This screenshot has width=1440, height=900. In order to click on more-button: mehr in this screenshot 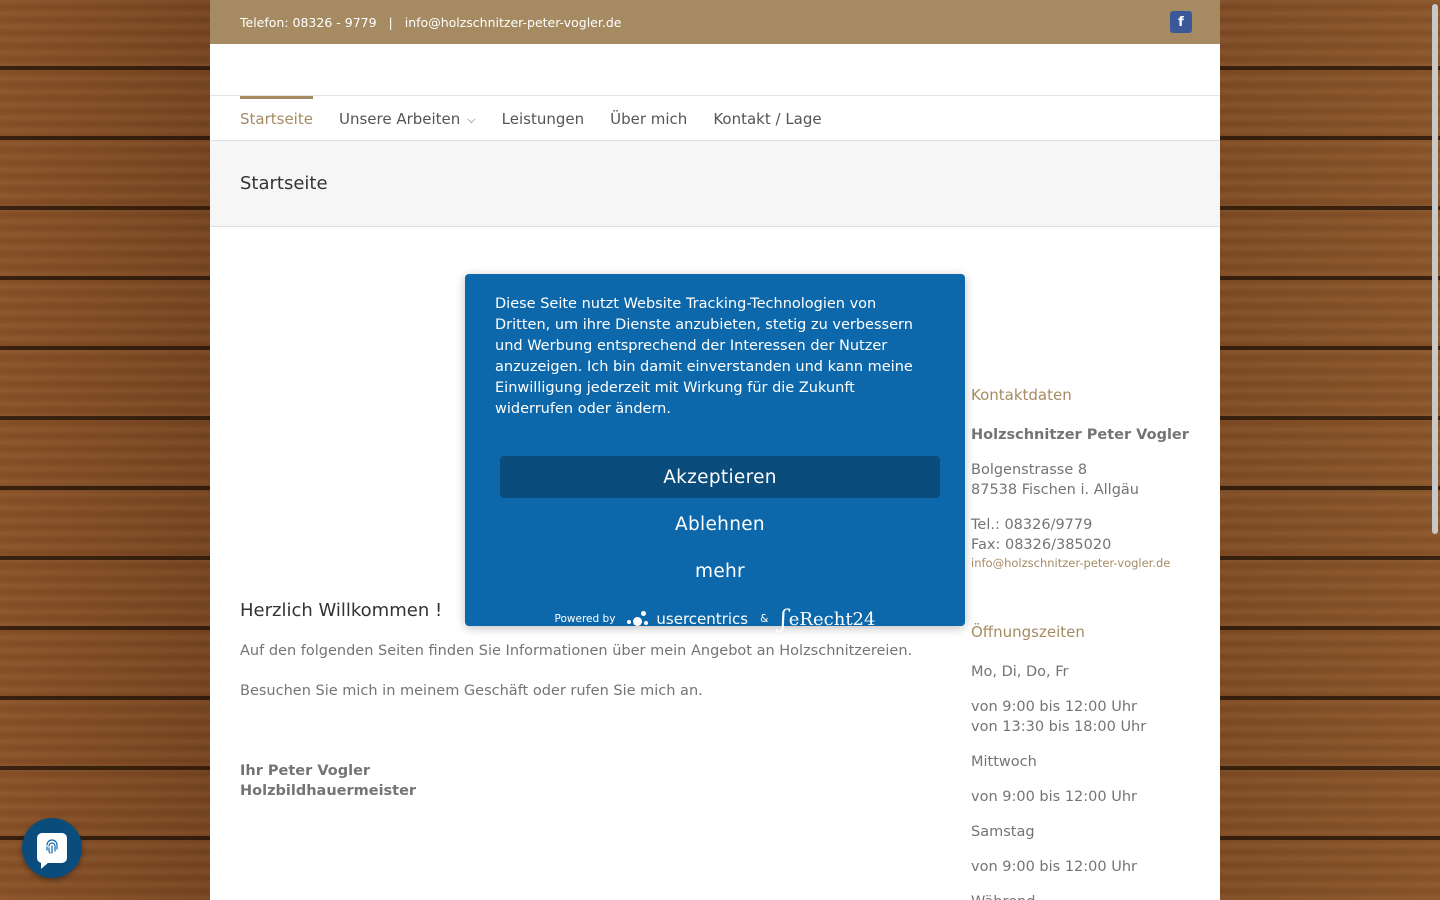, I will do `click(720, 571)`.